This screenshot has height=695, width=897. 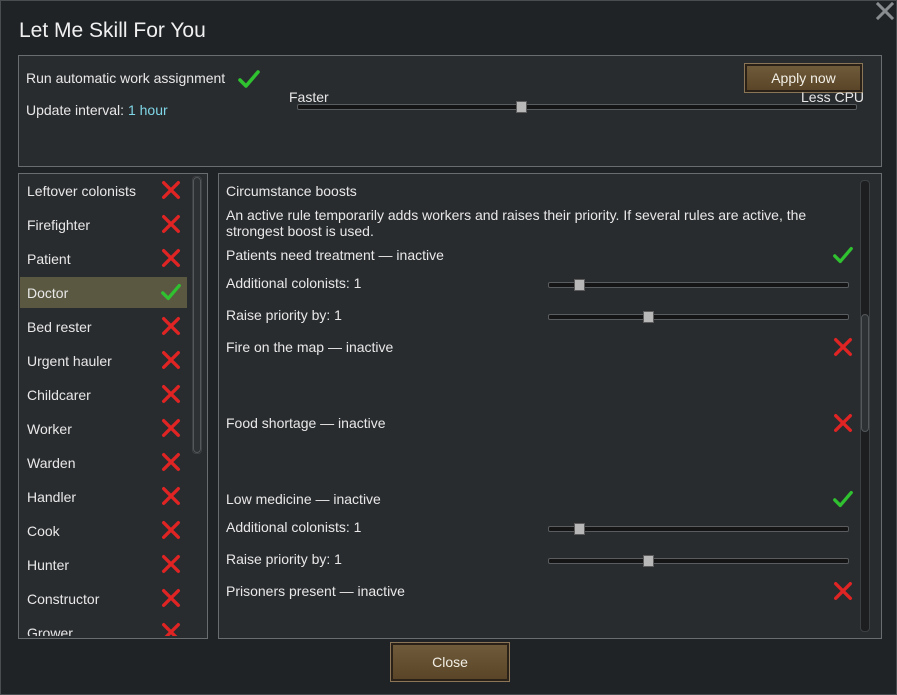 What do you see at coordinates (803, 78) in the screenshot?
I see `apply-now-button: Apply now` at bounding box center [803, 78].